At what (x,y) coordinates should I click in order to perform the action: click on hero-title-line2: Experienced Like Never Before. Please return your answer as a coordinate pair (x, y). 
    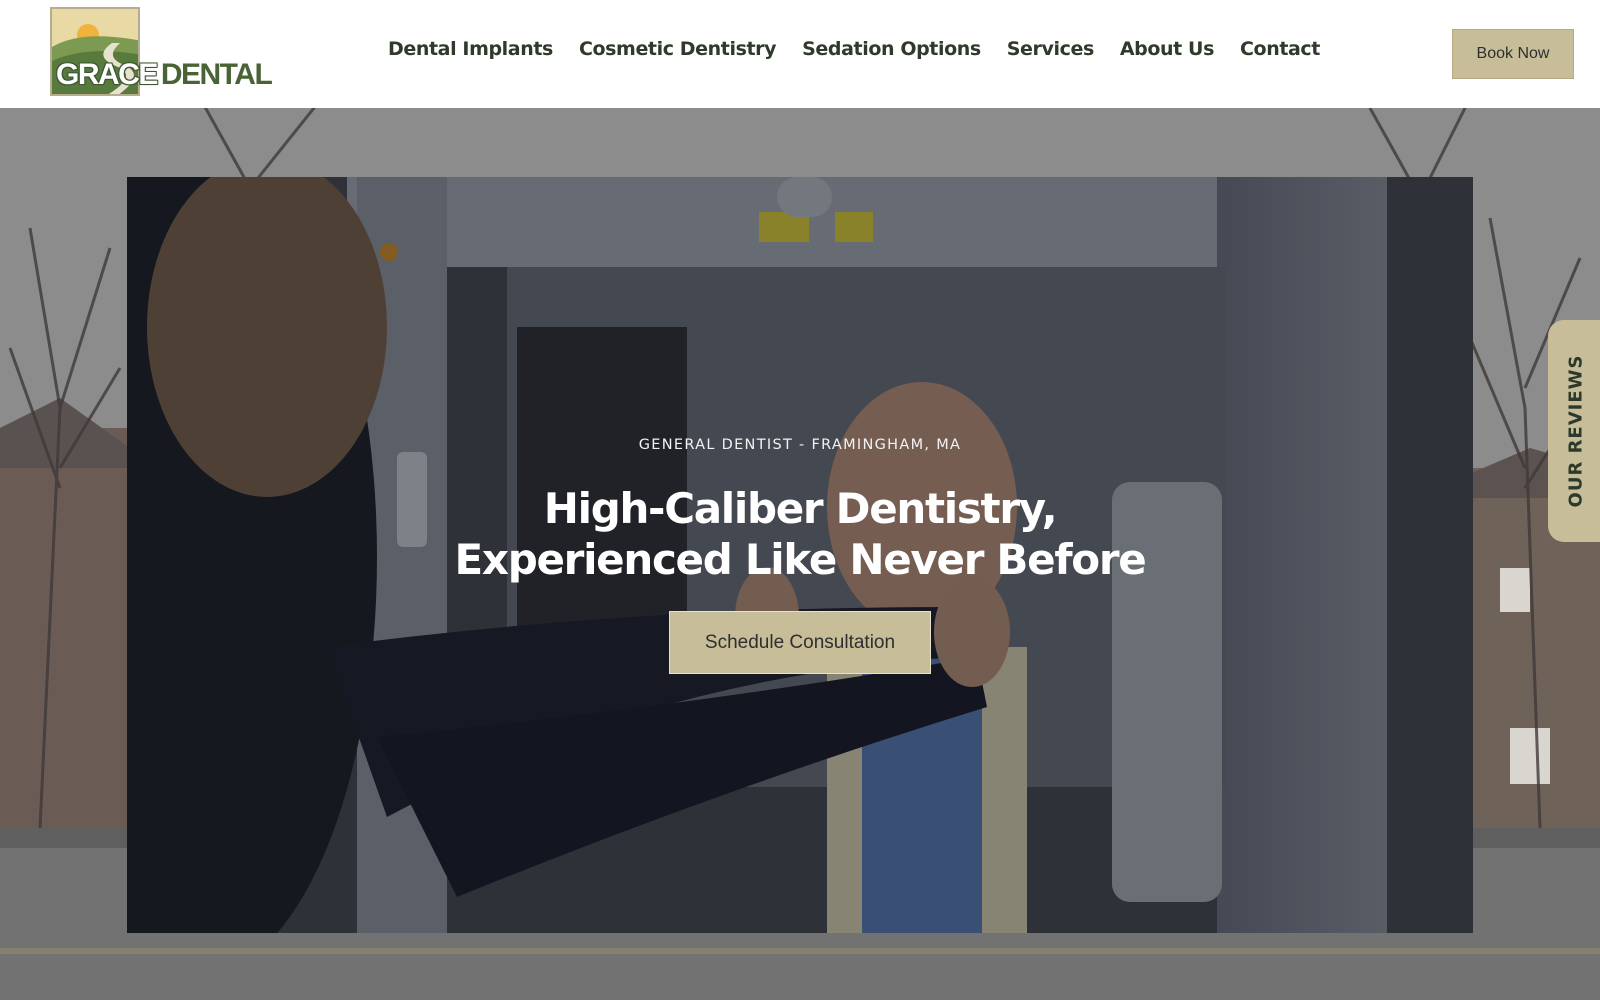
    Looking at the image, I should click on (800, 559).